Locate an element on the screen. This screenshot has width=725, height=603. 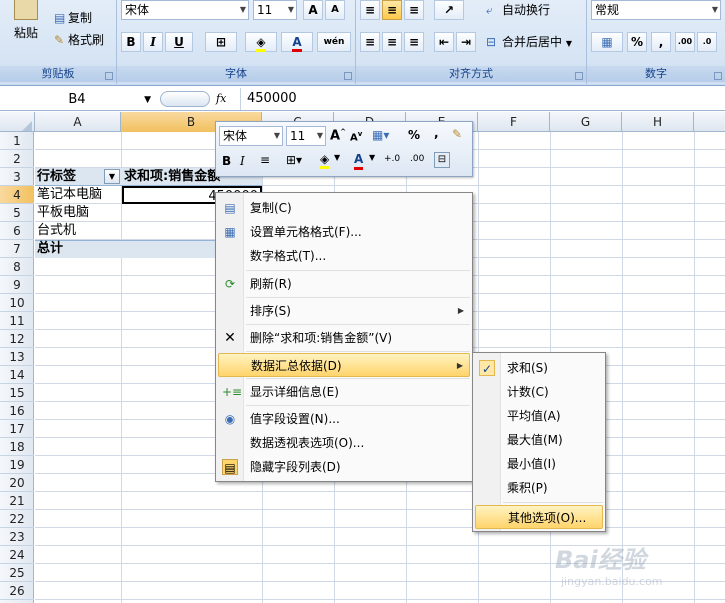
insert-function-button: fx is located at coordinates (226, 99).